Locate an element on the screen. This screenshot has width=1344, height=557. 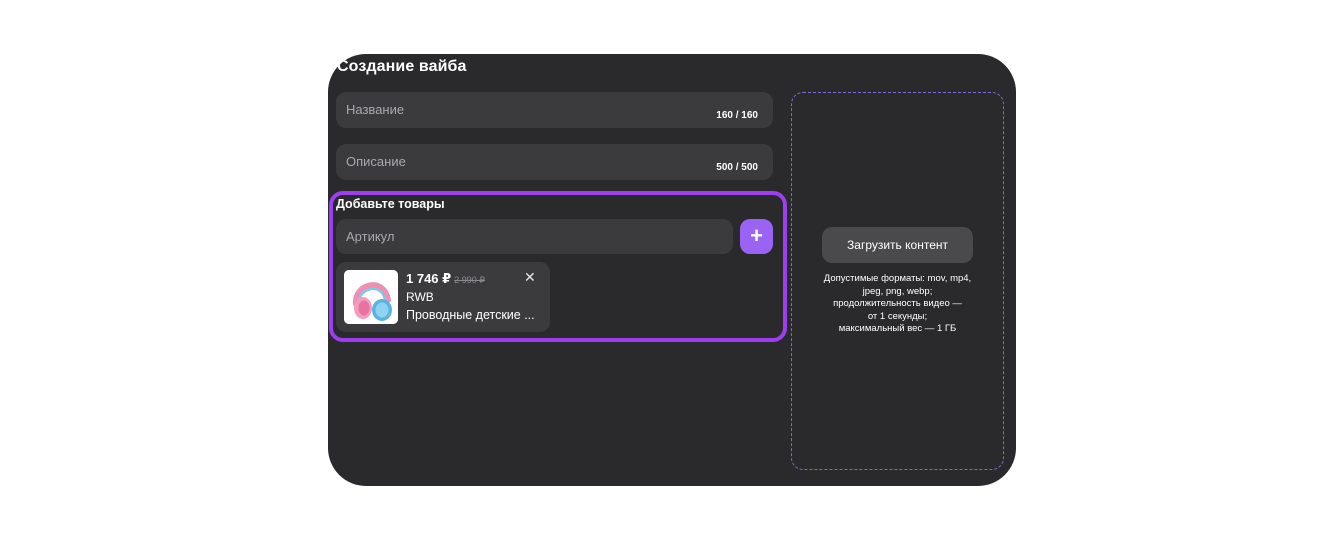
hint-line: Допустимые форматы: mov, mp4, is located at coordinates (897, 278).